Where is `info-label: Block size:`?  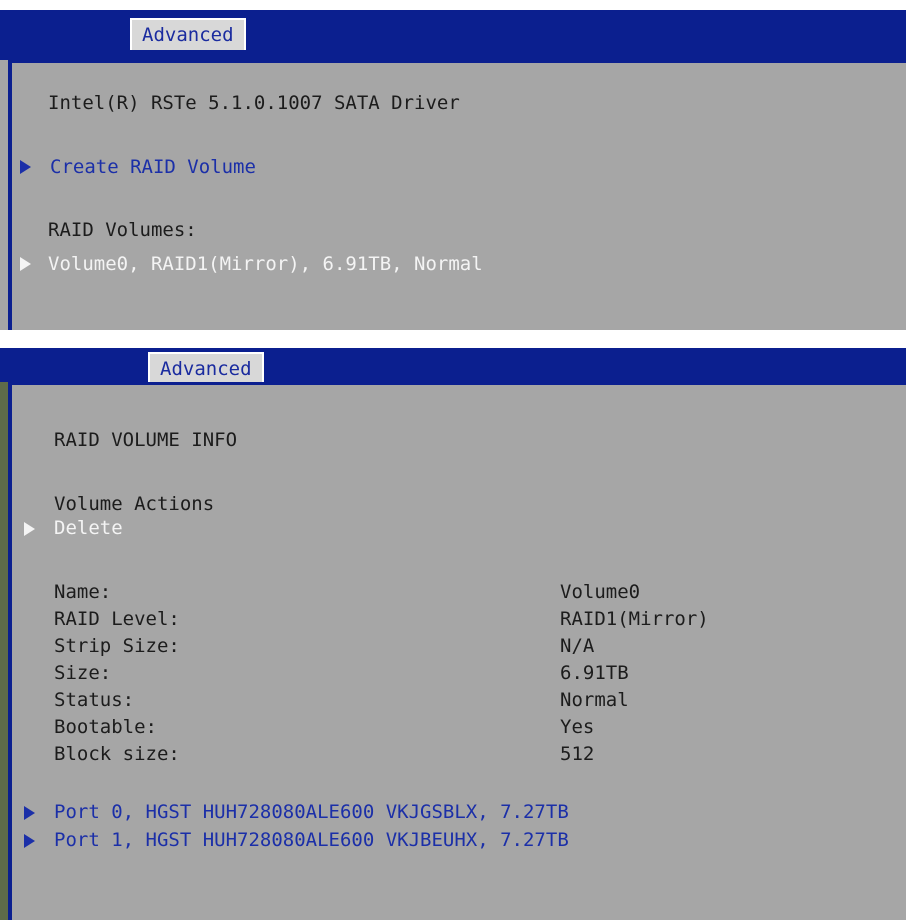 info-label: Block size: is located at coordinates (117, 754).